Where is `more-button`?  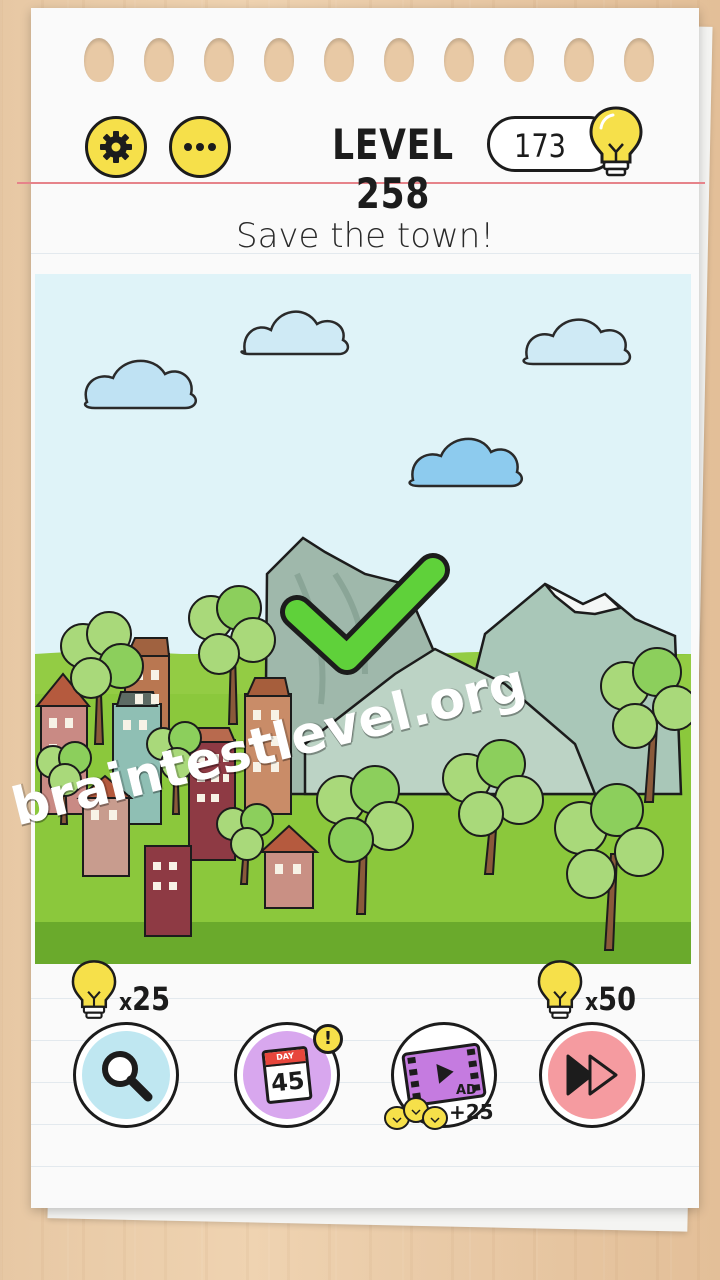
more-button is located at coordinates (200, 147).